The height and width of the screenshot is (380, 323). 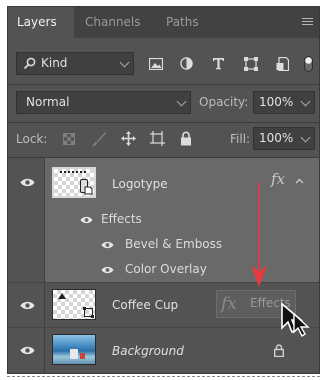 I want to click on filter-kind-dropdown: Kind, so click(x=75, y=63).